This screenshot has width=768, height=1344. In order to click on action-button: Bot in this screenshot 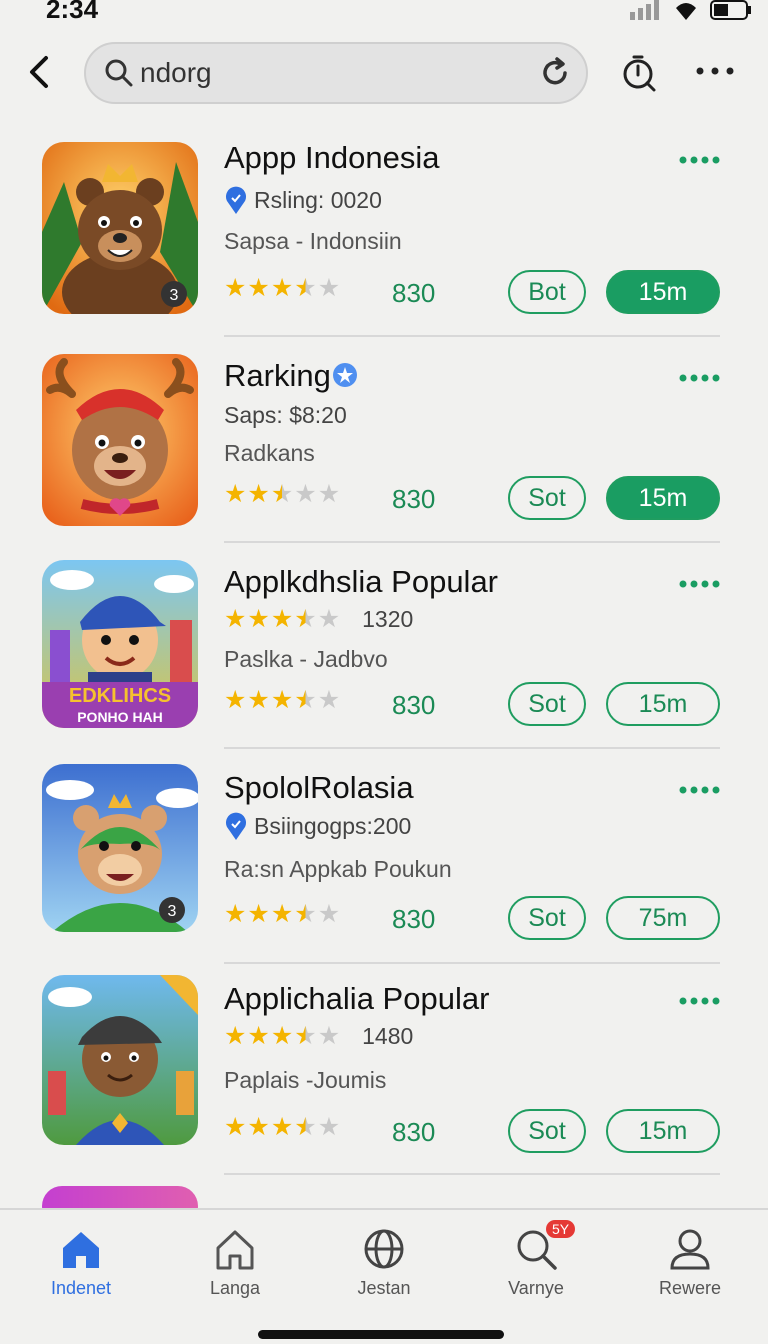, I will do `click(547, 292)`.